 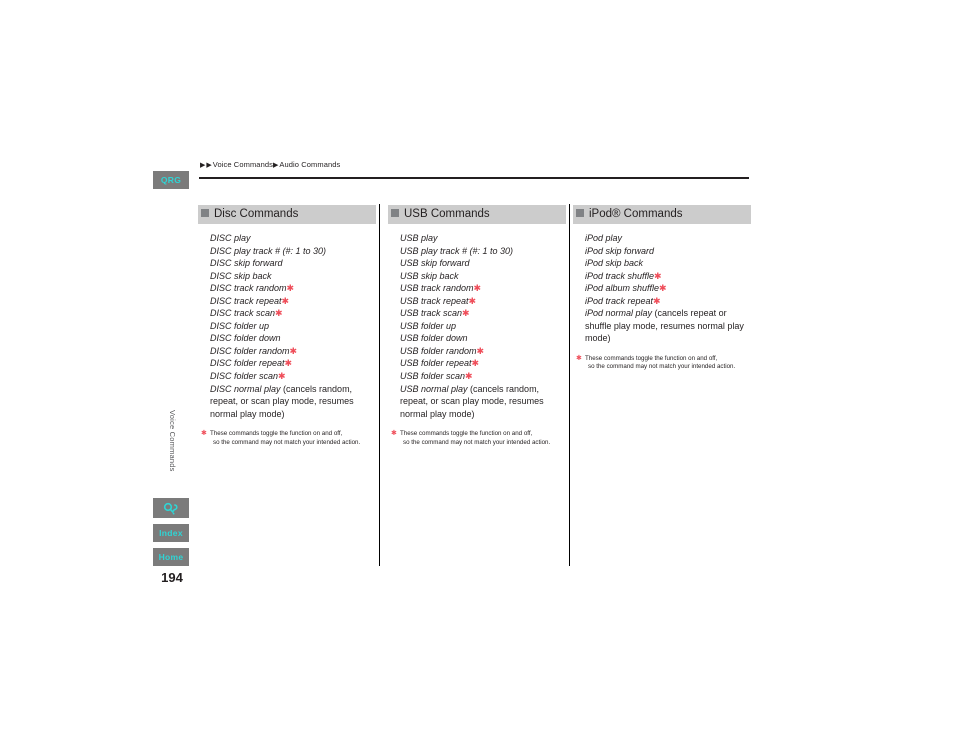 I want to click on command-text: DISC track random, so click(x=248, y=288).